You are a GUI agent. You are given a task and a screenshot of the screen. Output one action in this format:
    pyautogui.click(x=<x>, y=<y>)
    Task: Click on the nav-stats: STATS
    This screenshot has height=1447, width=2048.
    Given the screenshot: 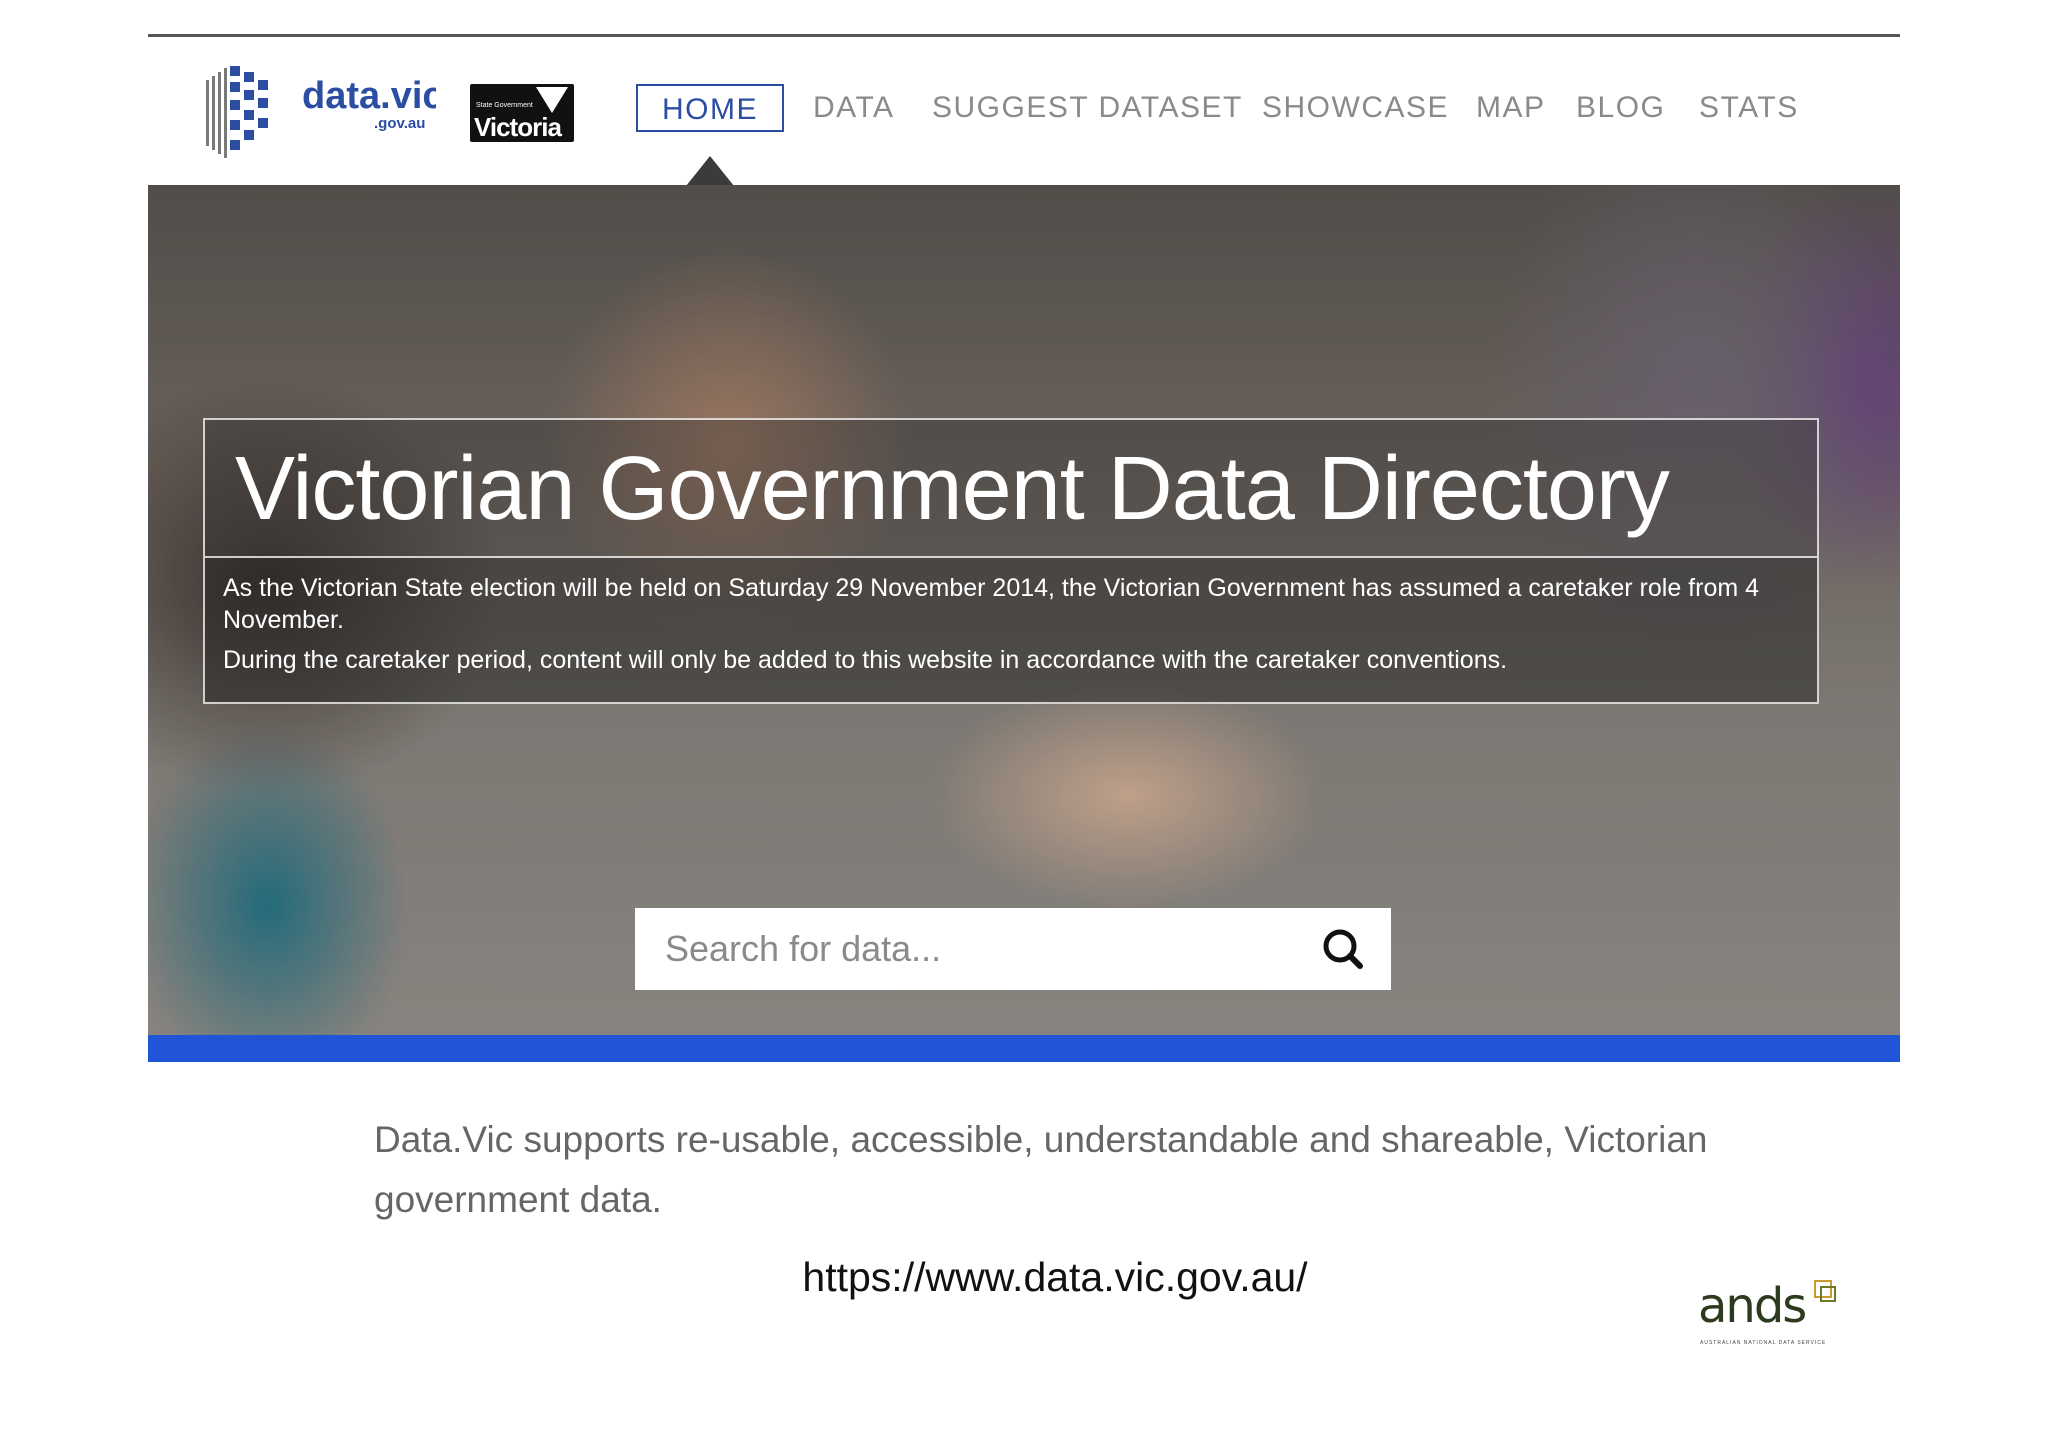 What is the action you would take?
    pyautogui.click(x=1749, y=108)
    